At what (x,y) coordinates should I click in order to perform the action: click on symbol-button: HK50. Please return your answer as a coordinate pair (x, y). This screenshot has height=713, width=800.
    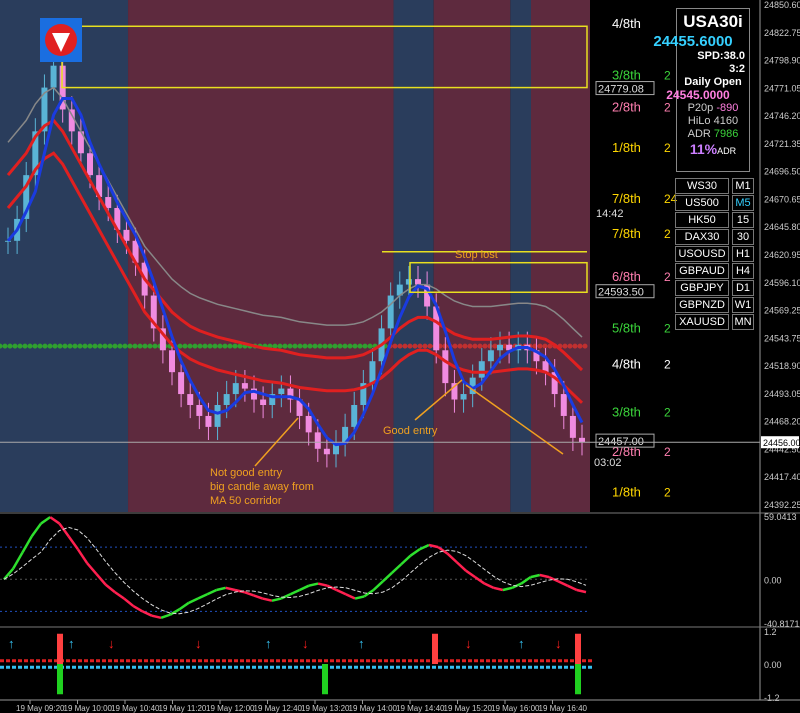
    Looking at the image, I should click on (702, 220).